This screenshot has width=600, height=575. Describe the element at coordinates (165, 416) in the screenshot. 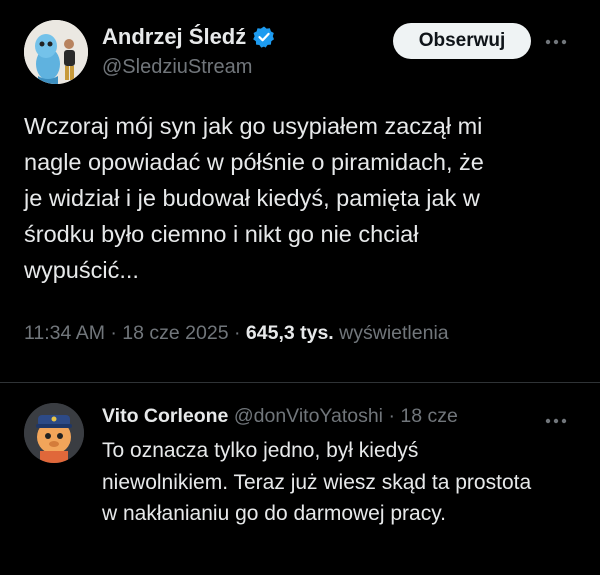

I see `reply-author-name: Vito Corleone` at that location.